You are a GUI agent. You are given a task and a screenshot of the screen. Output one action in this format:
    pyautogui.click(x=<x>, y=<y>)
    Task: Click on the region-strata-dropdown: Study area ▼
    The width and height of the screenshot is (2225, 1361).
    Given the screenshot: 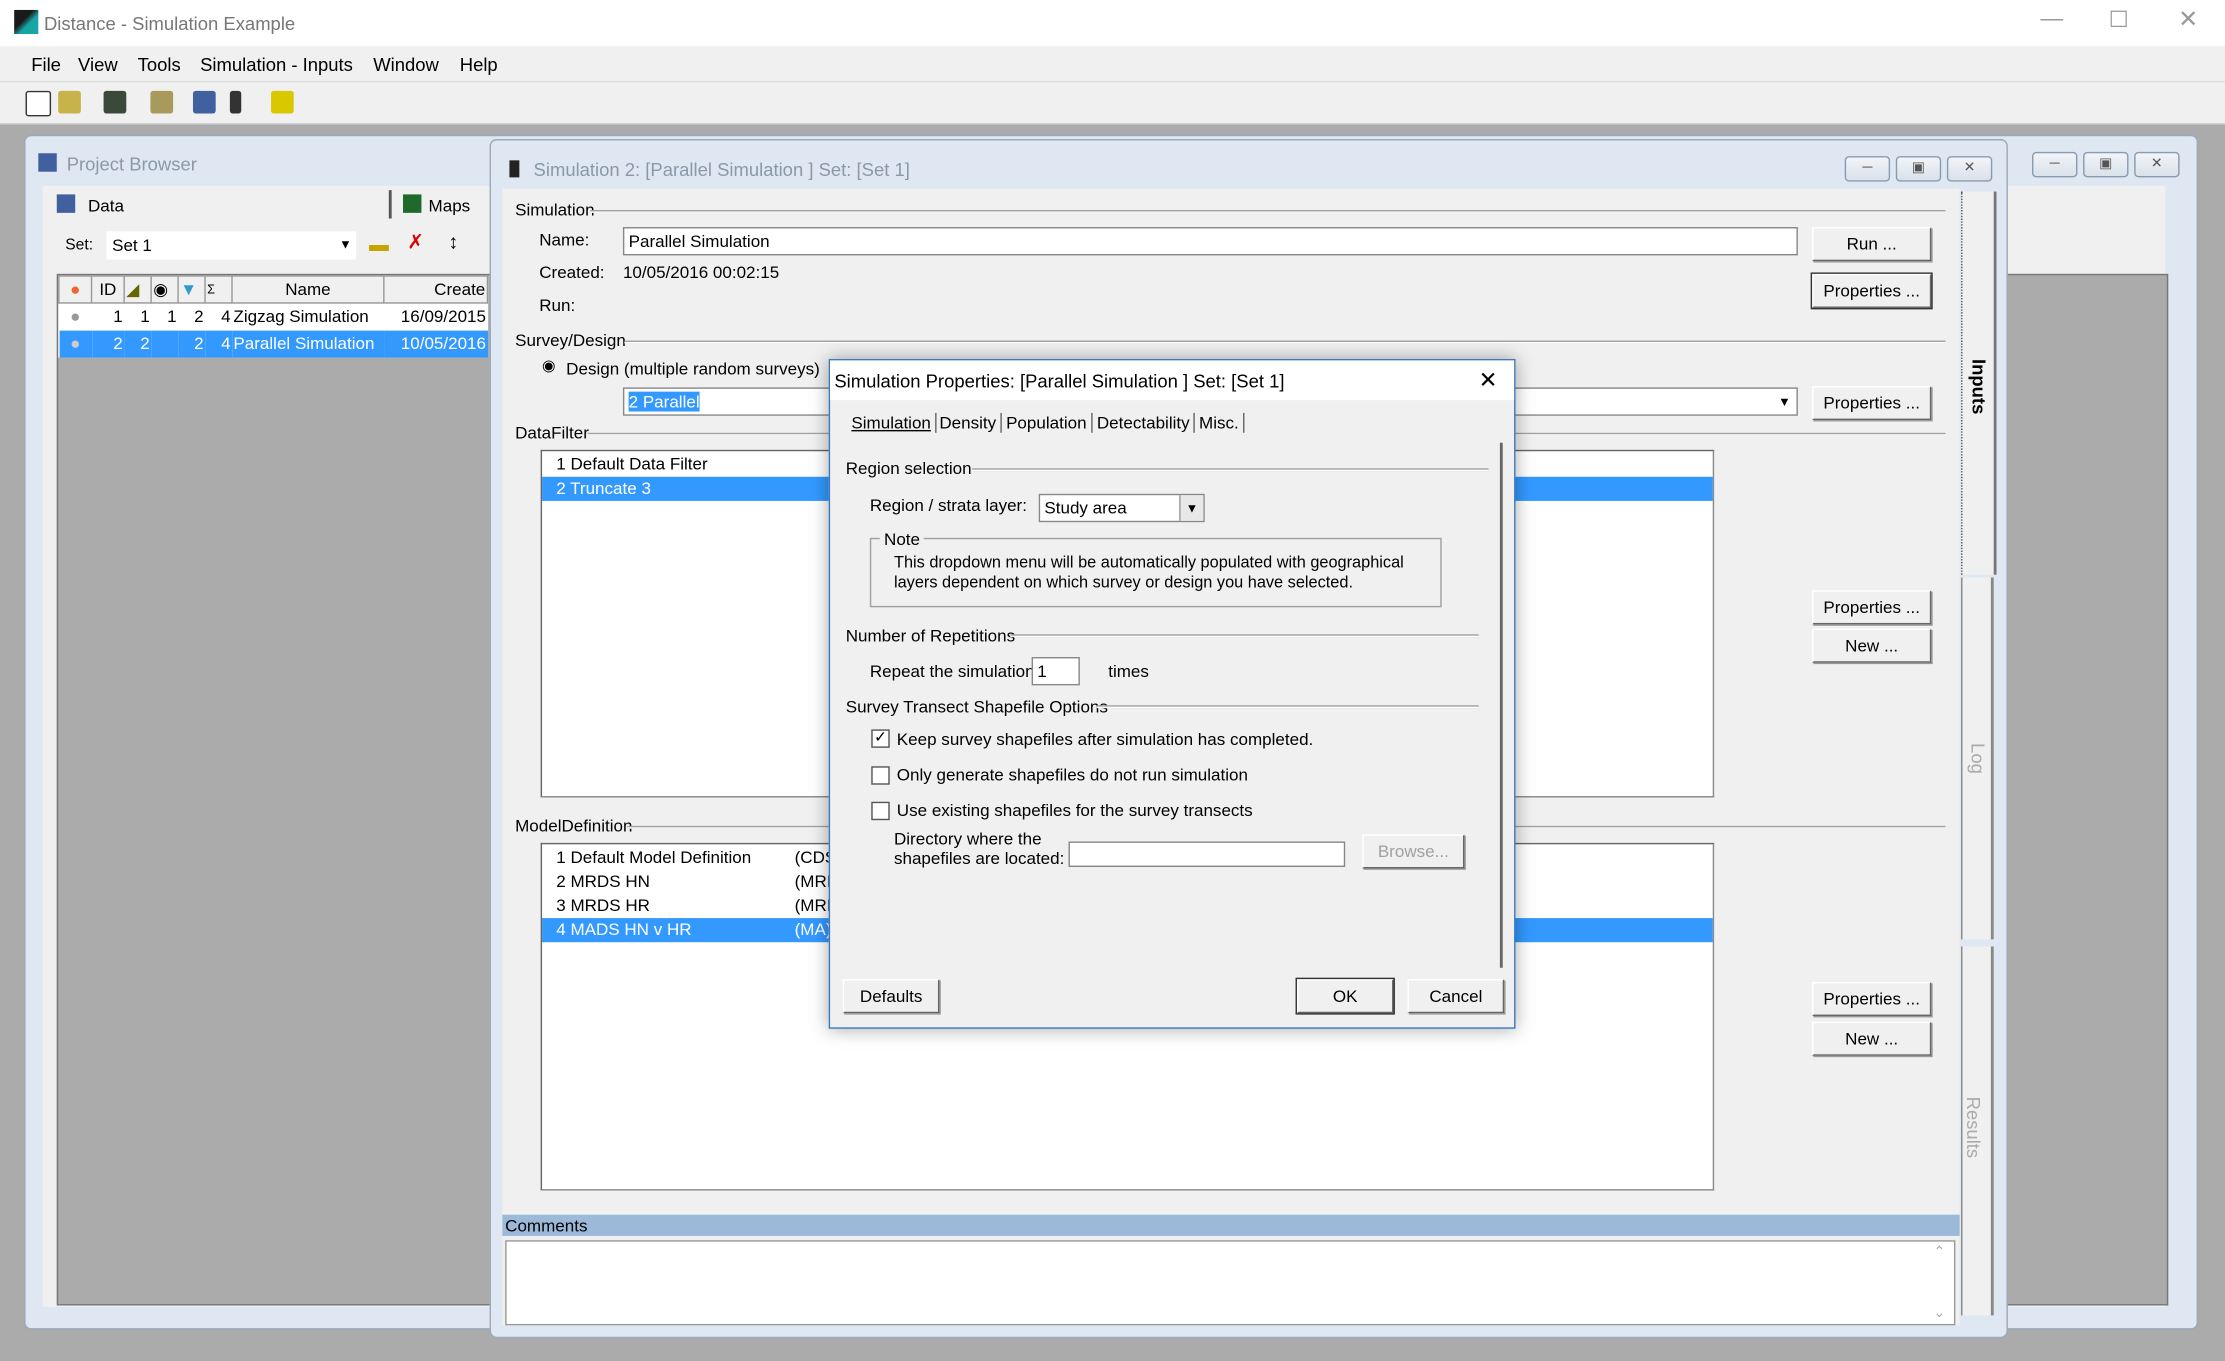 What is the action you would take?
    pyautogui.click(x=1121, y=508)
    